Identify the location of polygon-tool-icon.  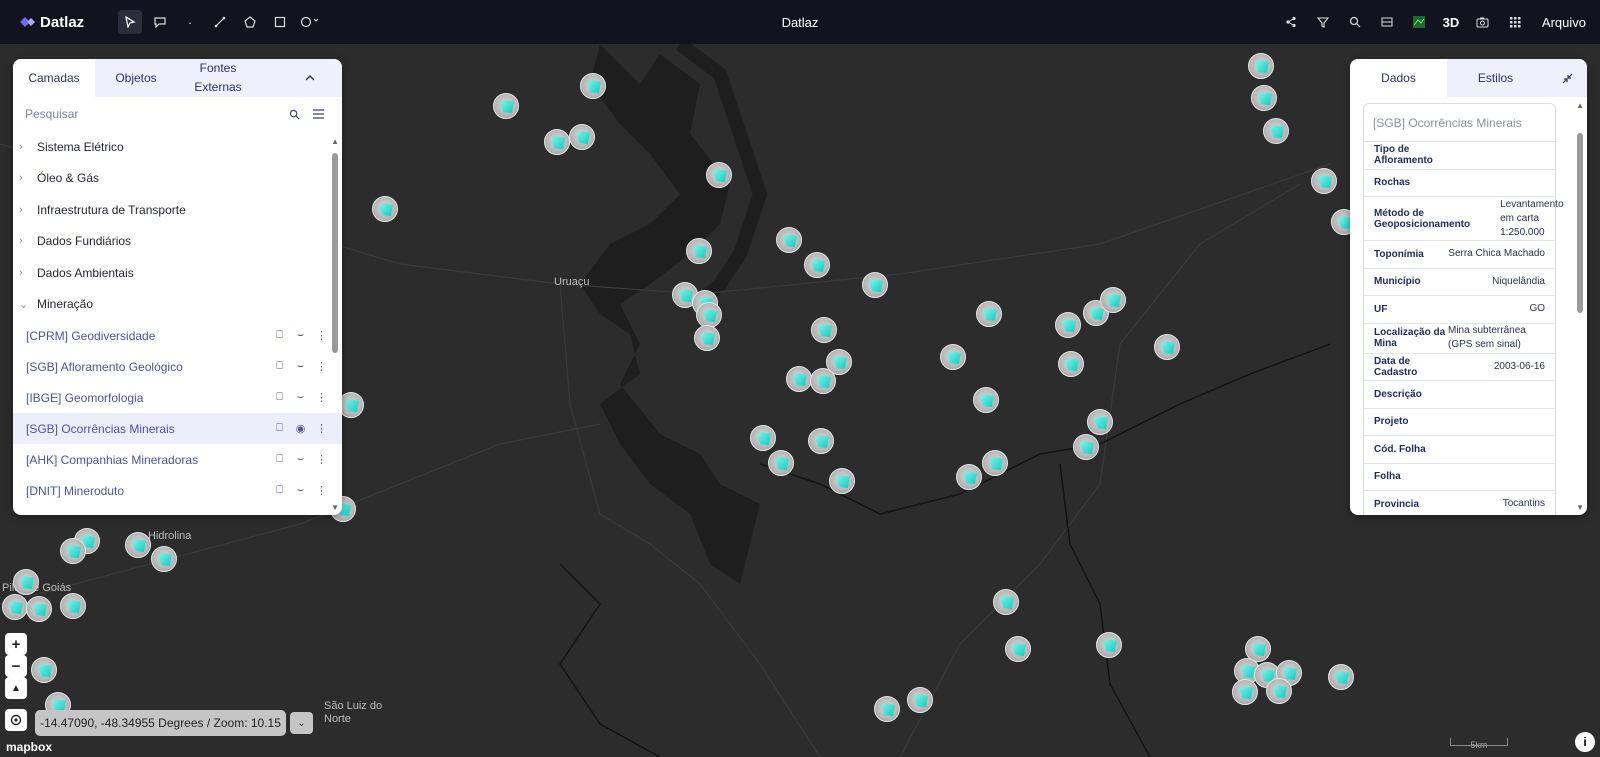
(250, 22).